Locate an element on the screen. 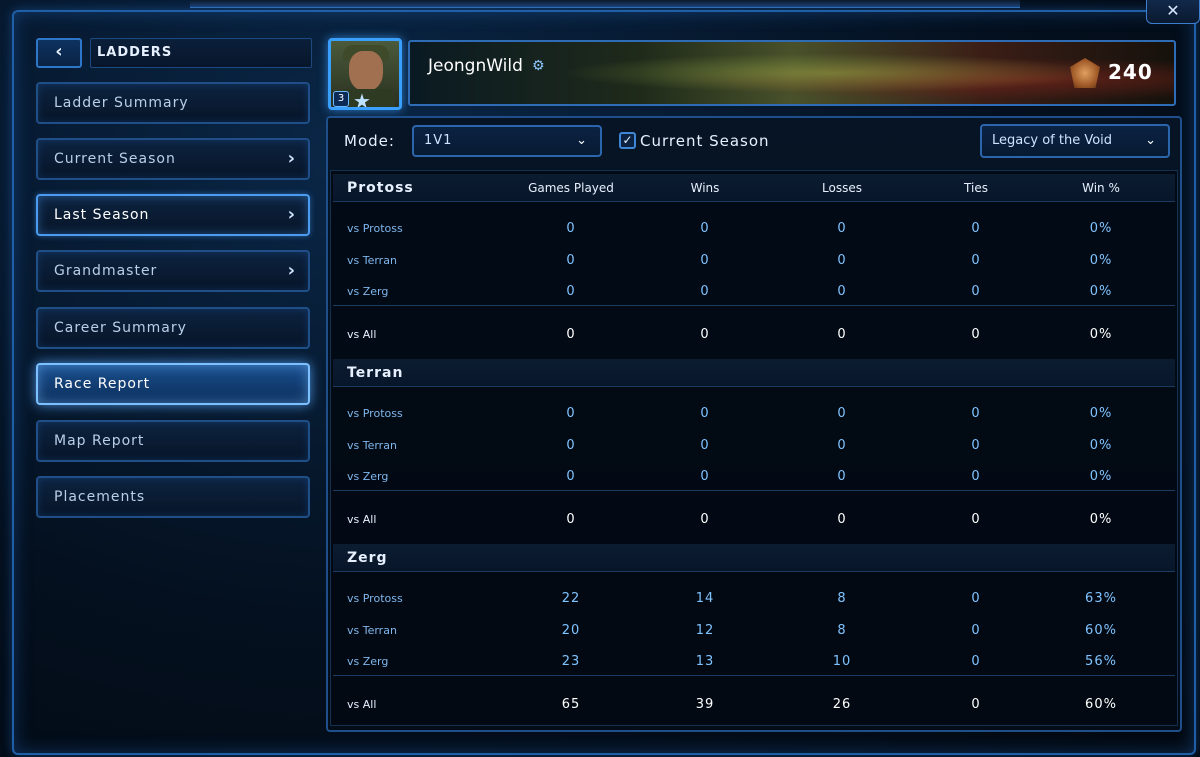  total-cell: 26 is located at coordinates (842, 704).